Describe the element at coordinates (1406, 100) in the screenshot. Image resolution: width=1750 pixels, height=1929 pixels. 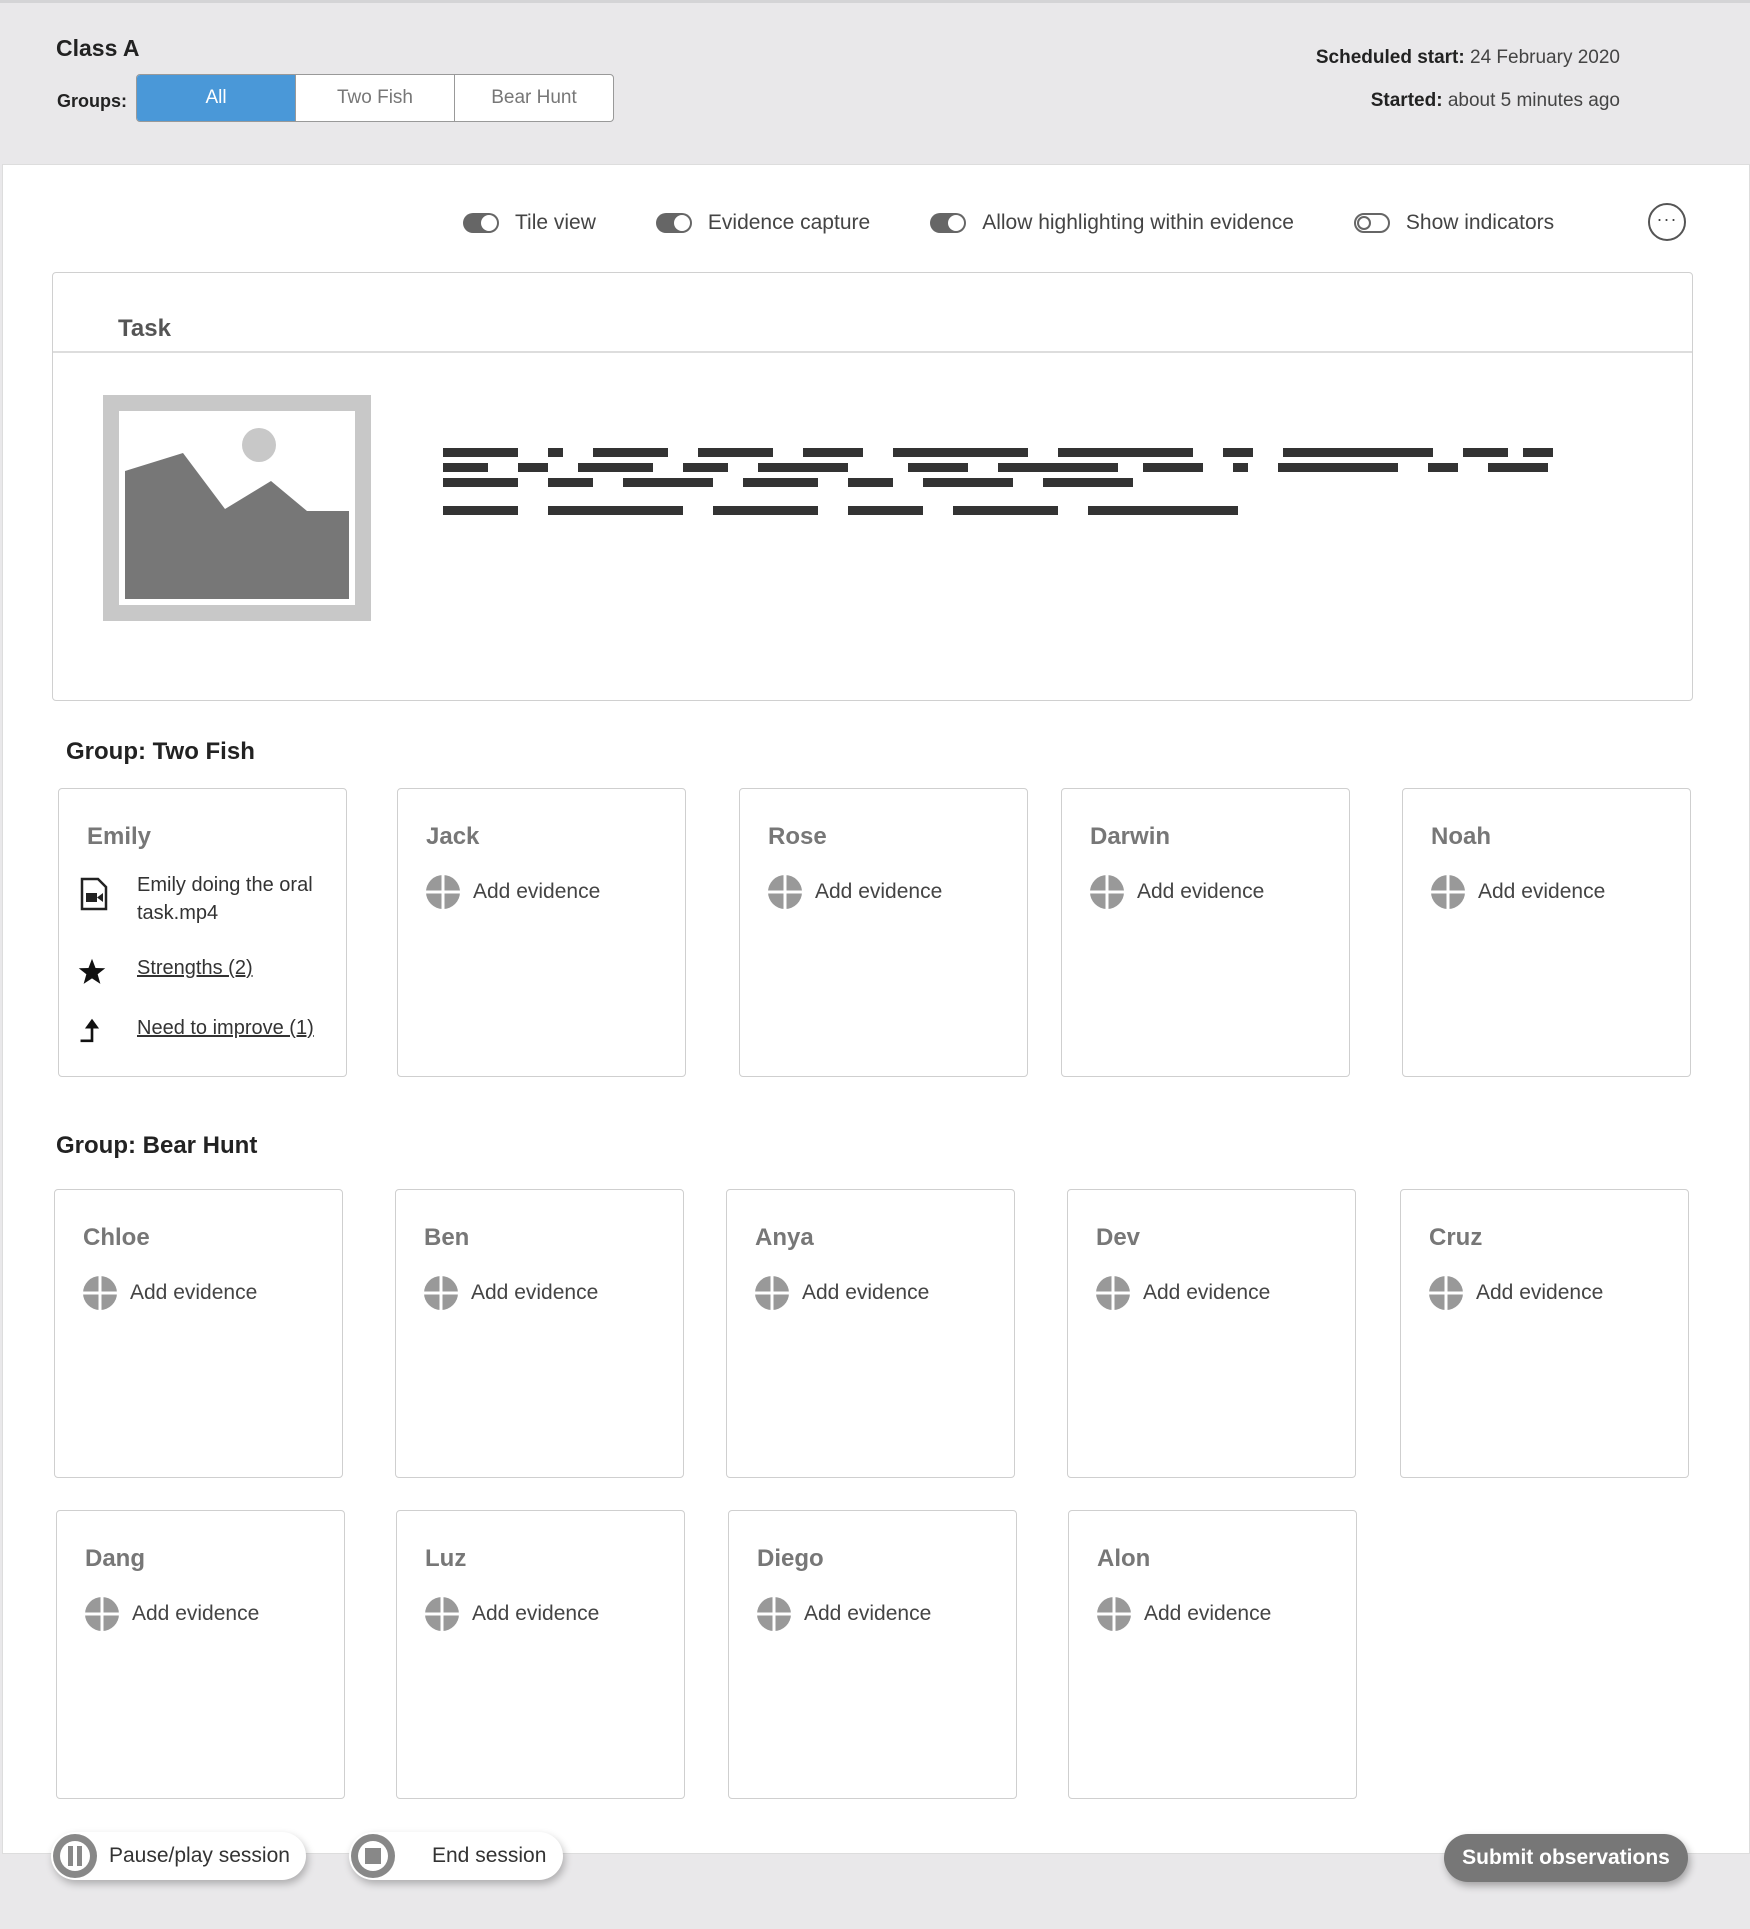
I see `started-label: Started:` at that location.